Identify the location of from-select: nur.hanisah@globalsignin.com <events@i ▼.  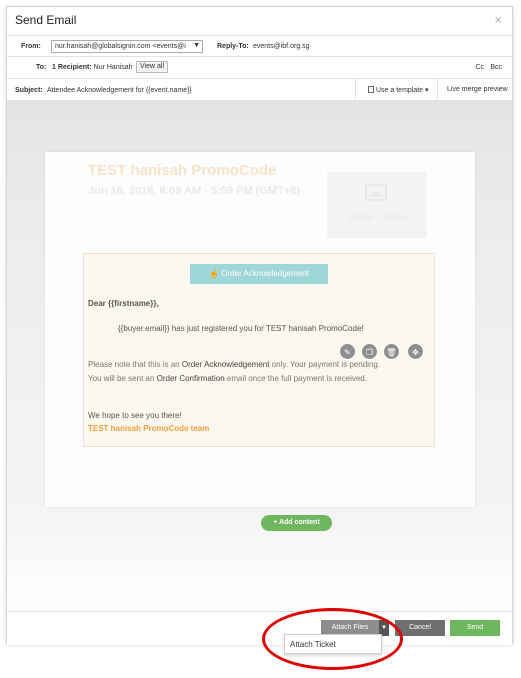
(127, 46).